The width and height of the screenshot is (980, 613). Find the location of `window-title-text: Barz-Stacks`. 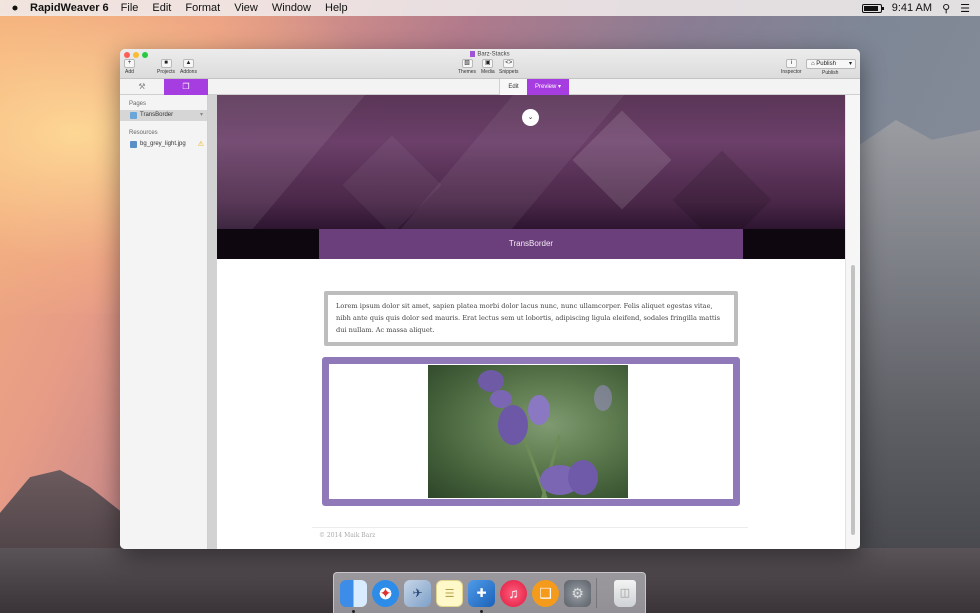

window-title-text: Barz-Stacks is located at coordinates (493, 54).